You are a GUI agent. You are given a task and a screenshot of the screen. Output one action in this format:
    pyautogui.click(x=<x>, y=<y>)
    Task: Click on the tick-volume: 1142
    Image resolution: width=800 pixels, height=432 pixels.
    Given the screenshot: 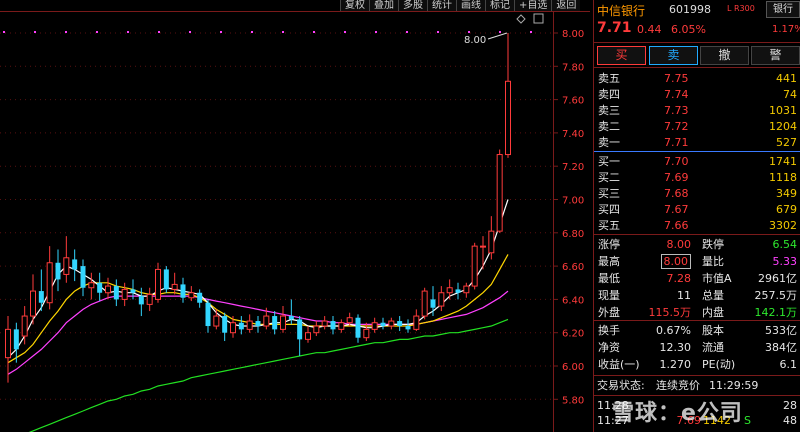 What is the action you would take?
    pyautogui.click(x=717, y=420)
    